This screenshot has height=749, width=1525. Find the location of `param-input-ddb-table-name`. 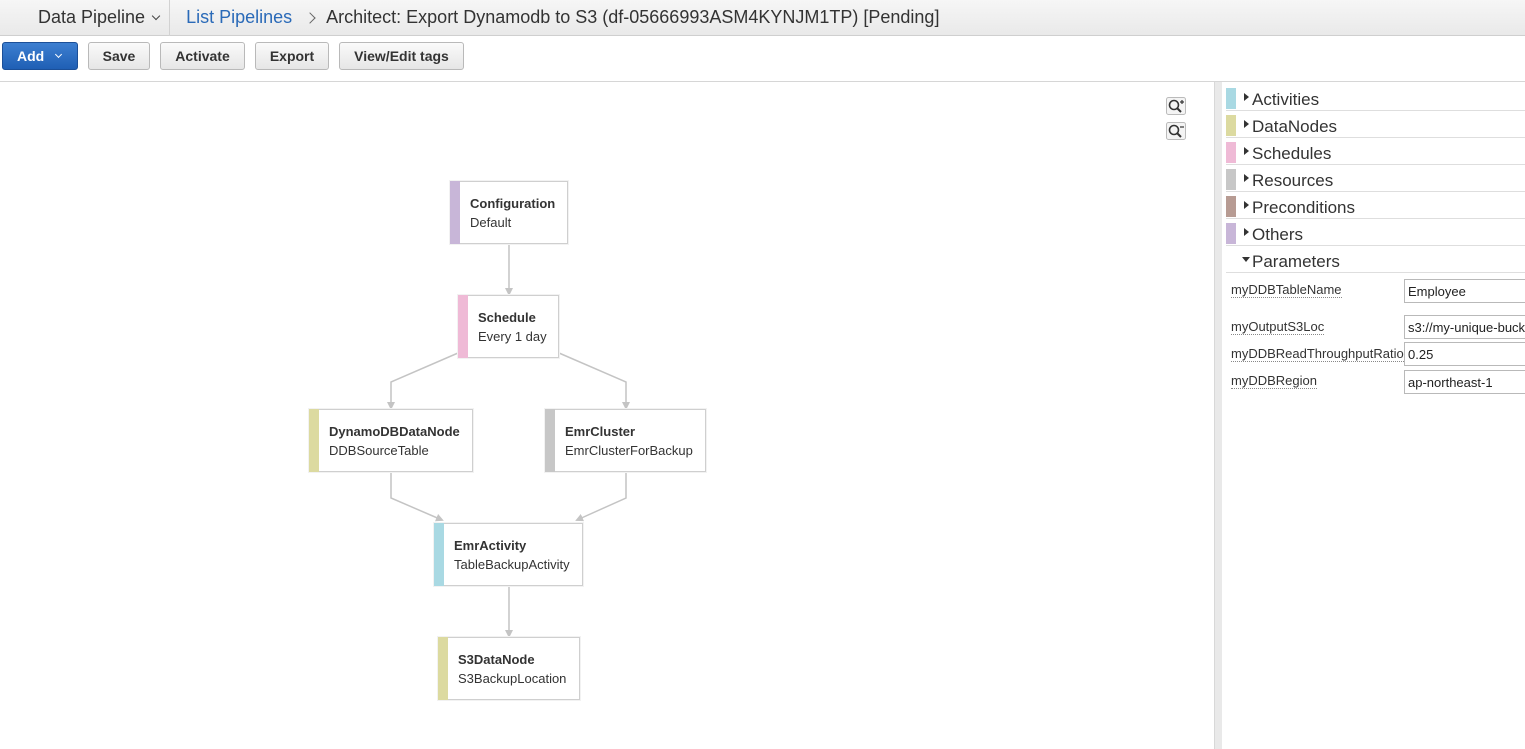

param-input-ddb-table-name is located at coordinates (1464, 291).